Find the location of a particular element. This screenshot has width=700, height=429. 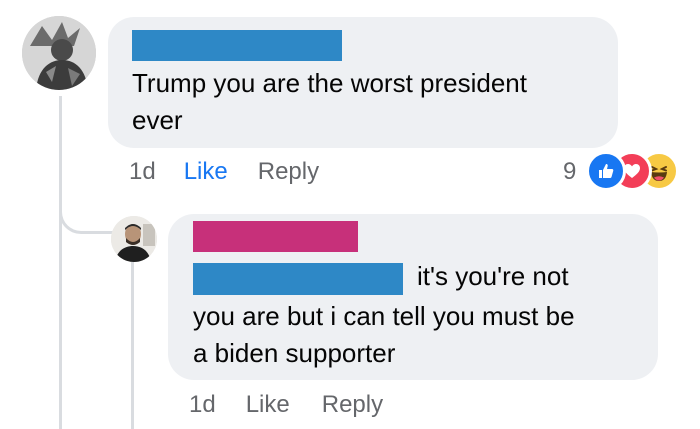

reply-like-button: Like is located at coordinates (268, 405).